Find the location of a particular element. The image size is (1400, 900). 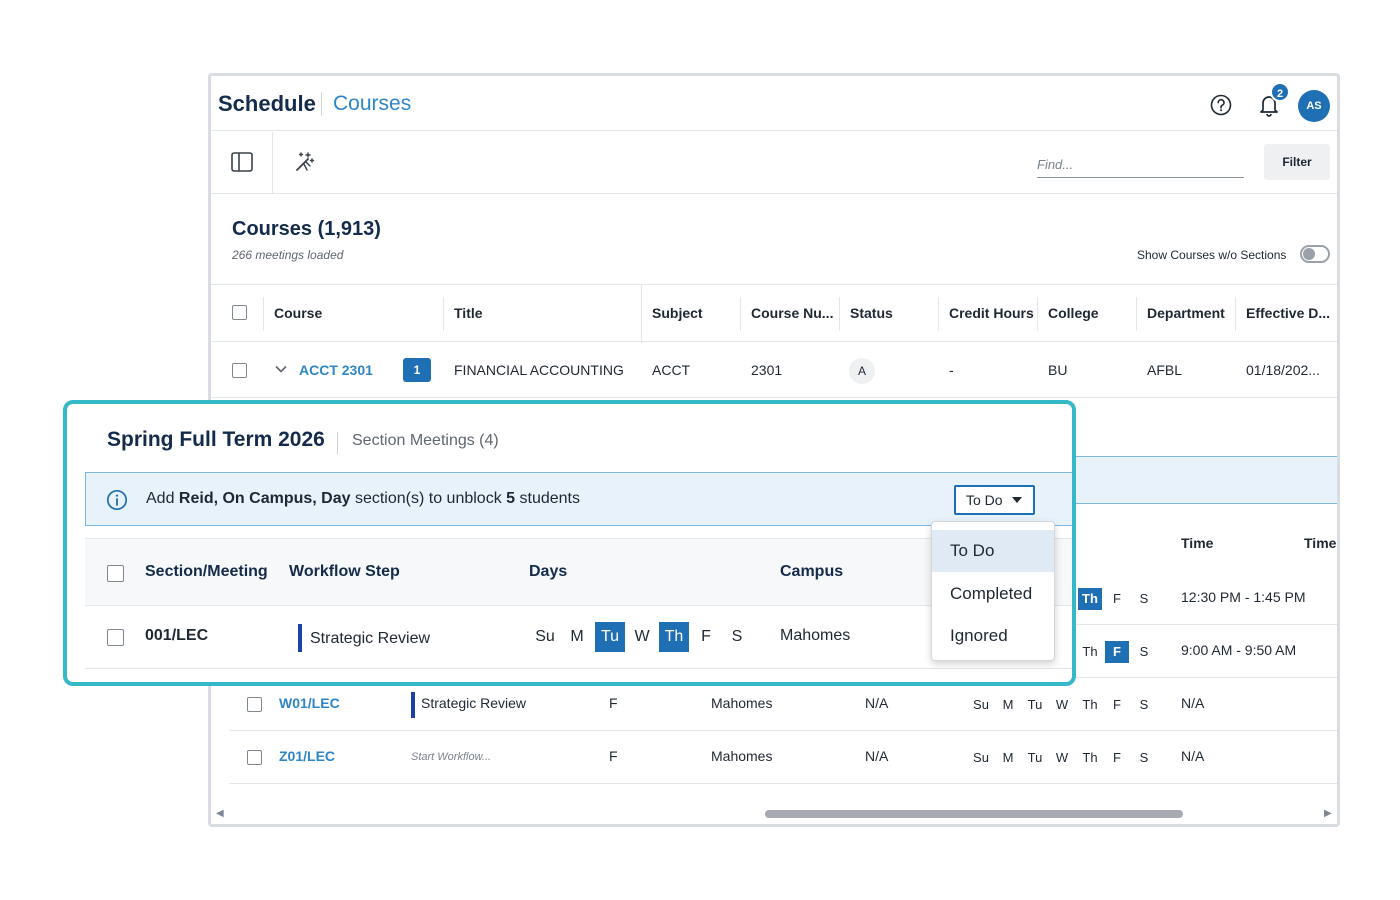

column-header-department: Department is located at coordinates (1186, 313).